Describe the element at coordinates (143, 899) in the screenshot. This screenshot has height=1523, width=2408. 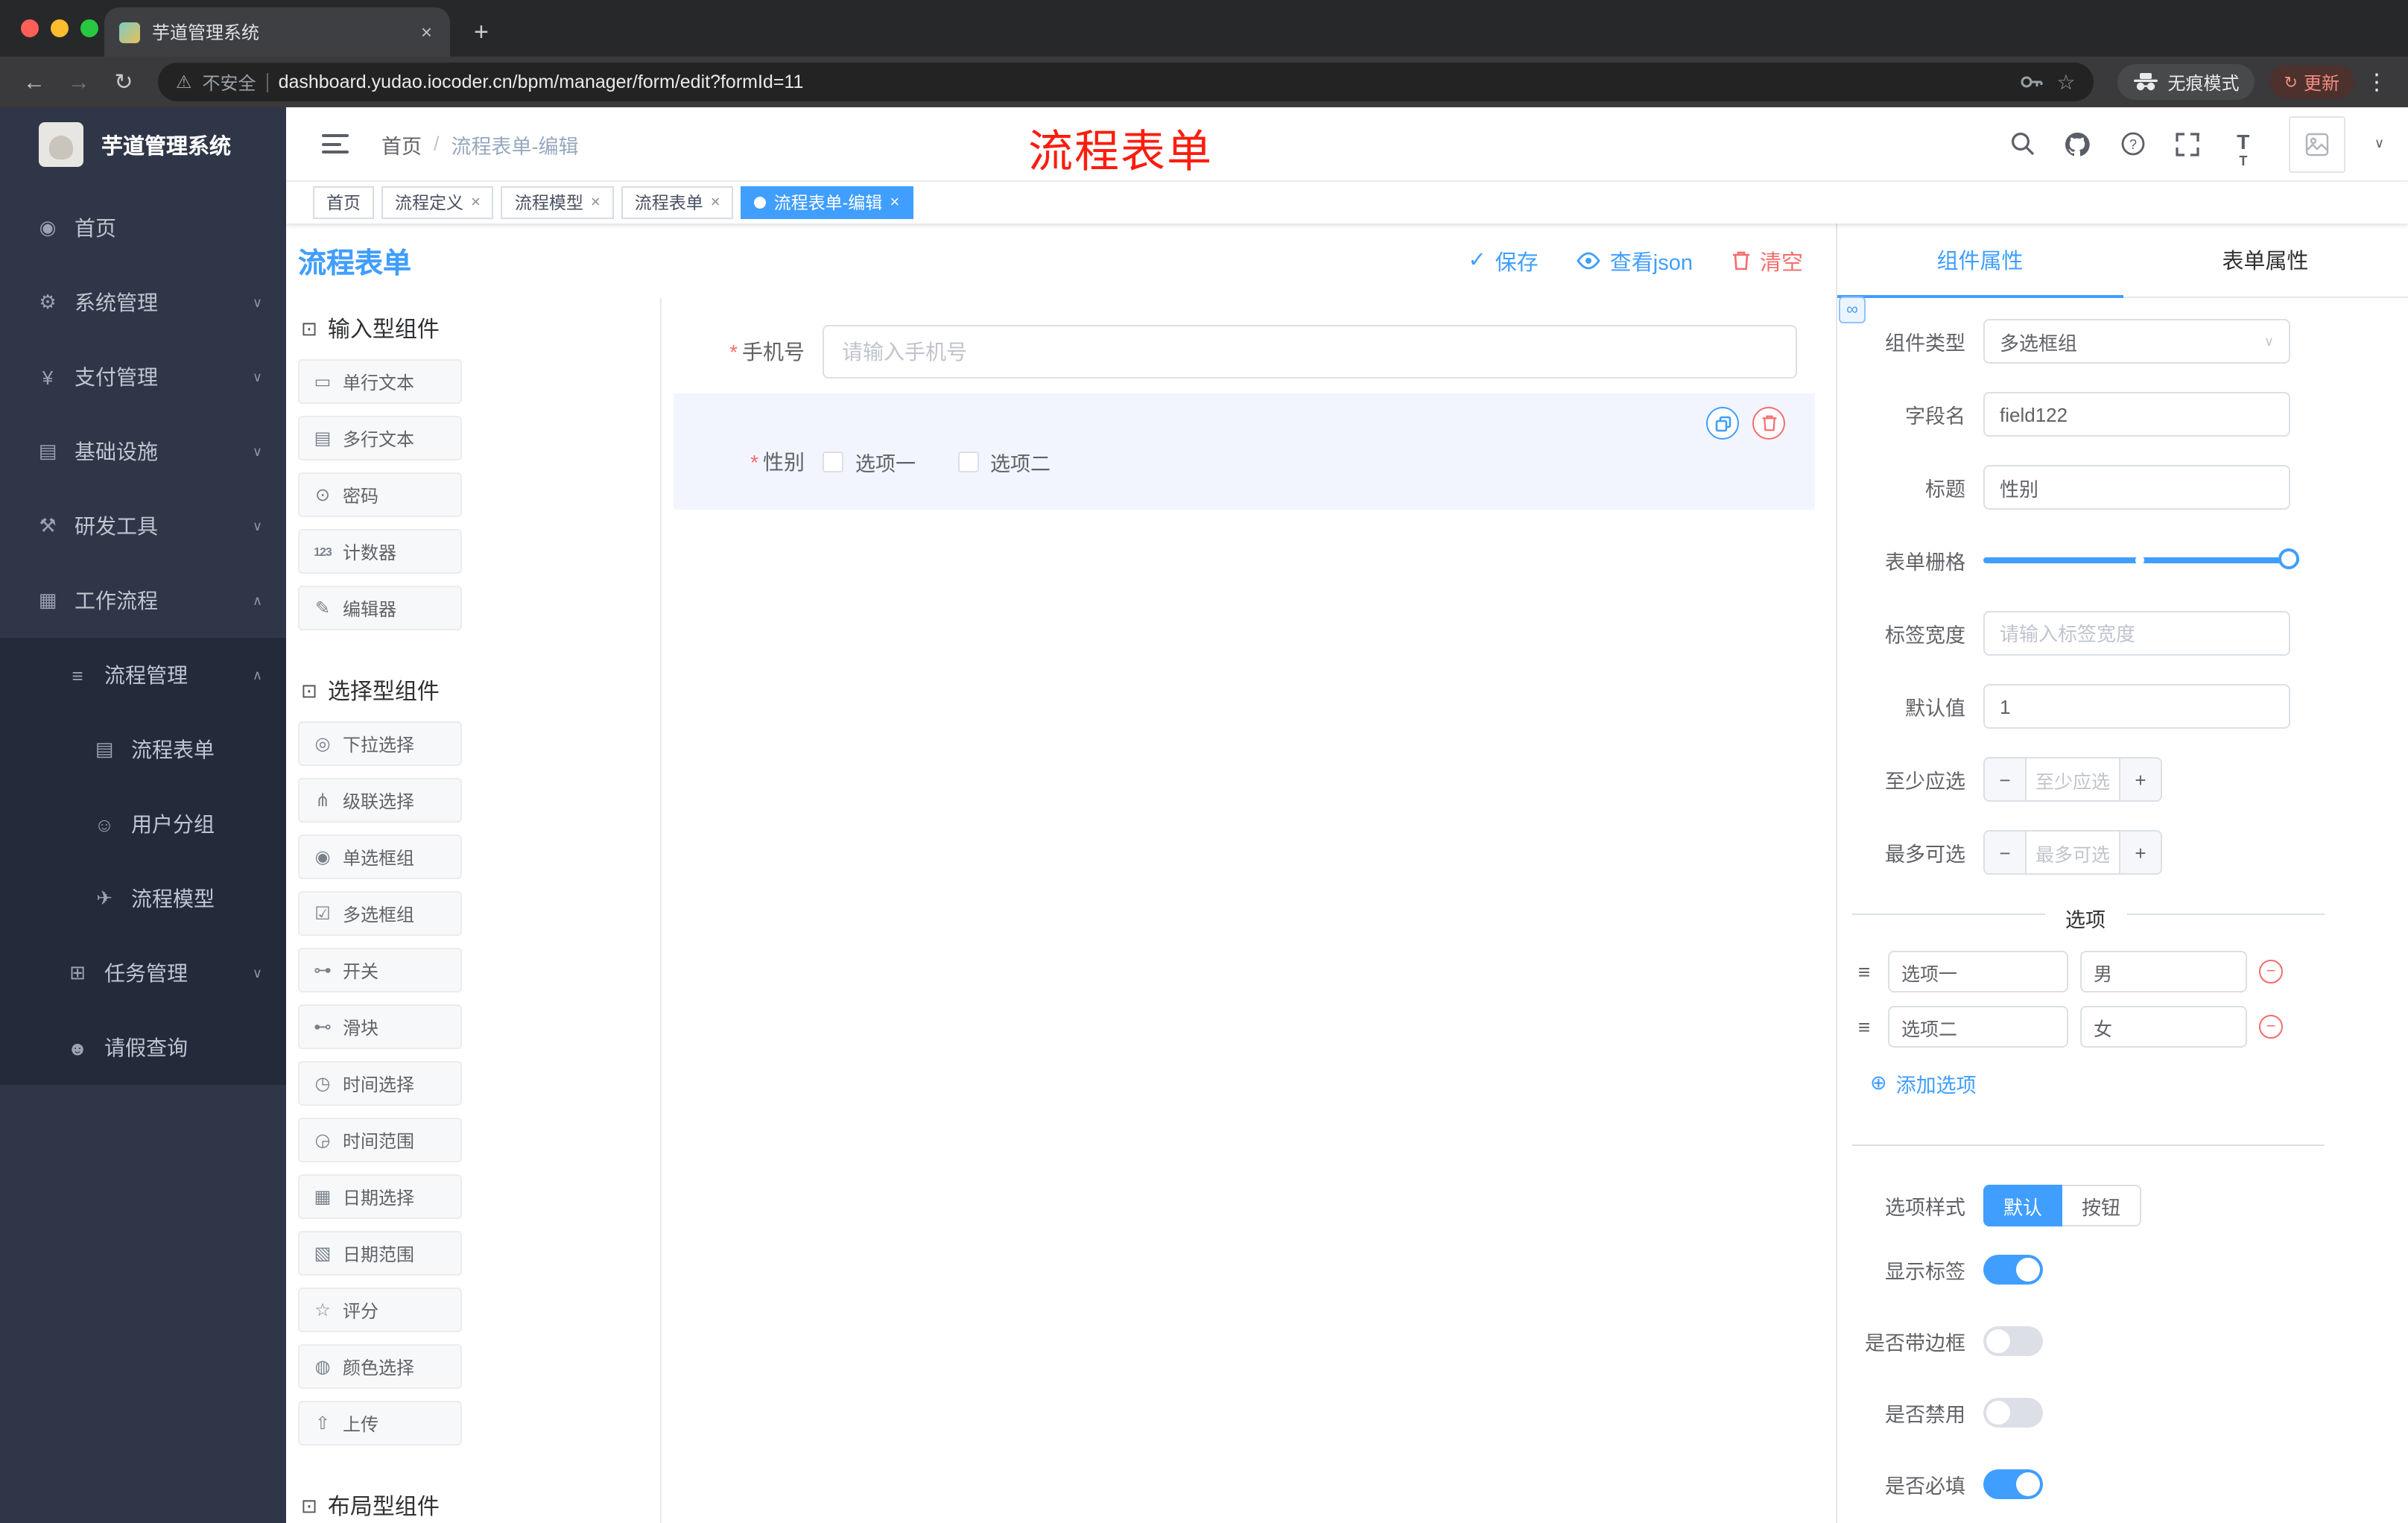
I see `sidebar-item-process-model: ✈ 流程模型` at that location.